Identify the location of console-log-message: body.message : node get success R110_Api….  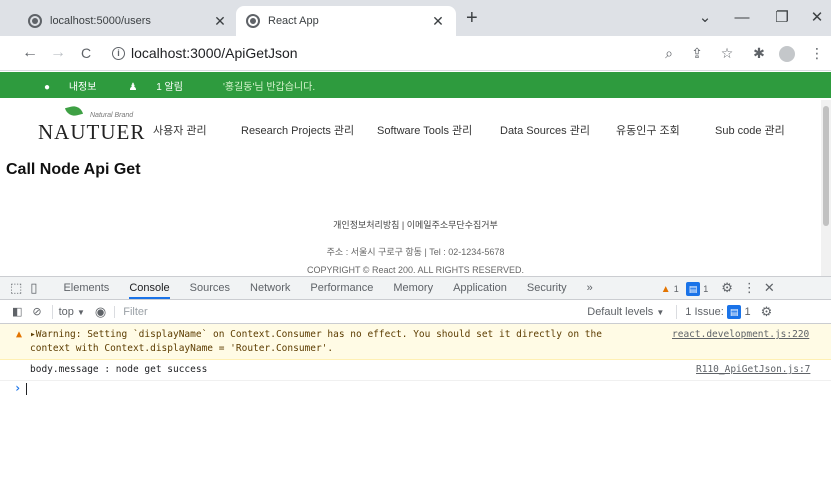
(415, 370).